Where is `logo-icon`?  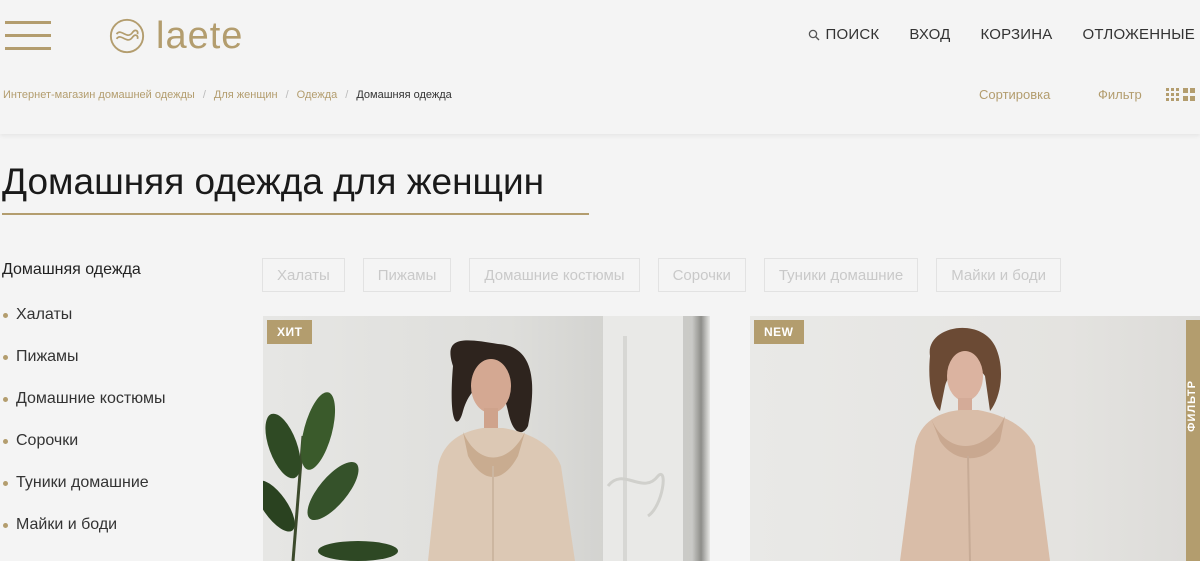
logo-icon is located at coordinates (127, 36).